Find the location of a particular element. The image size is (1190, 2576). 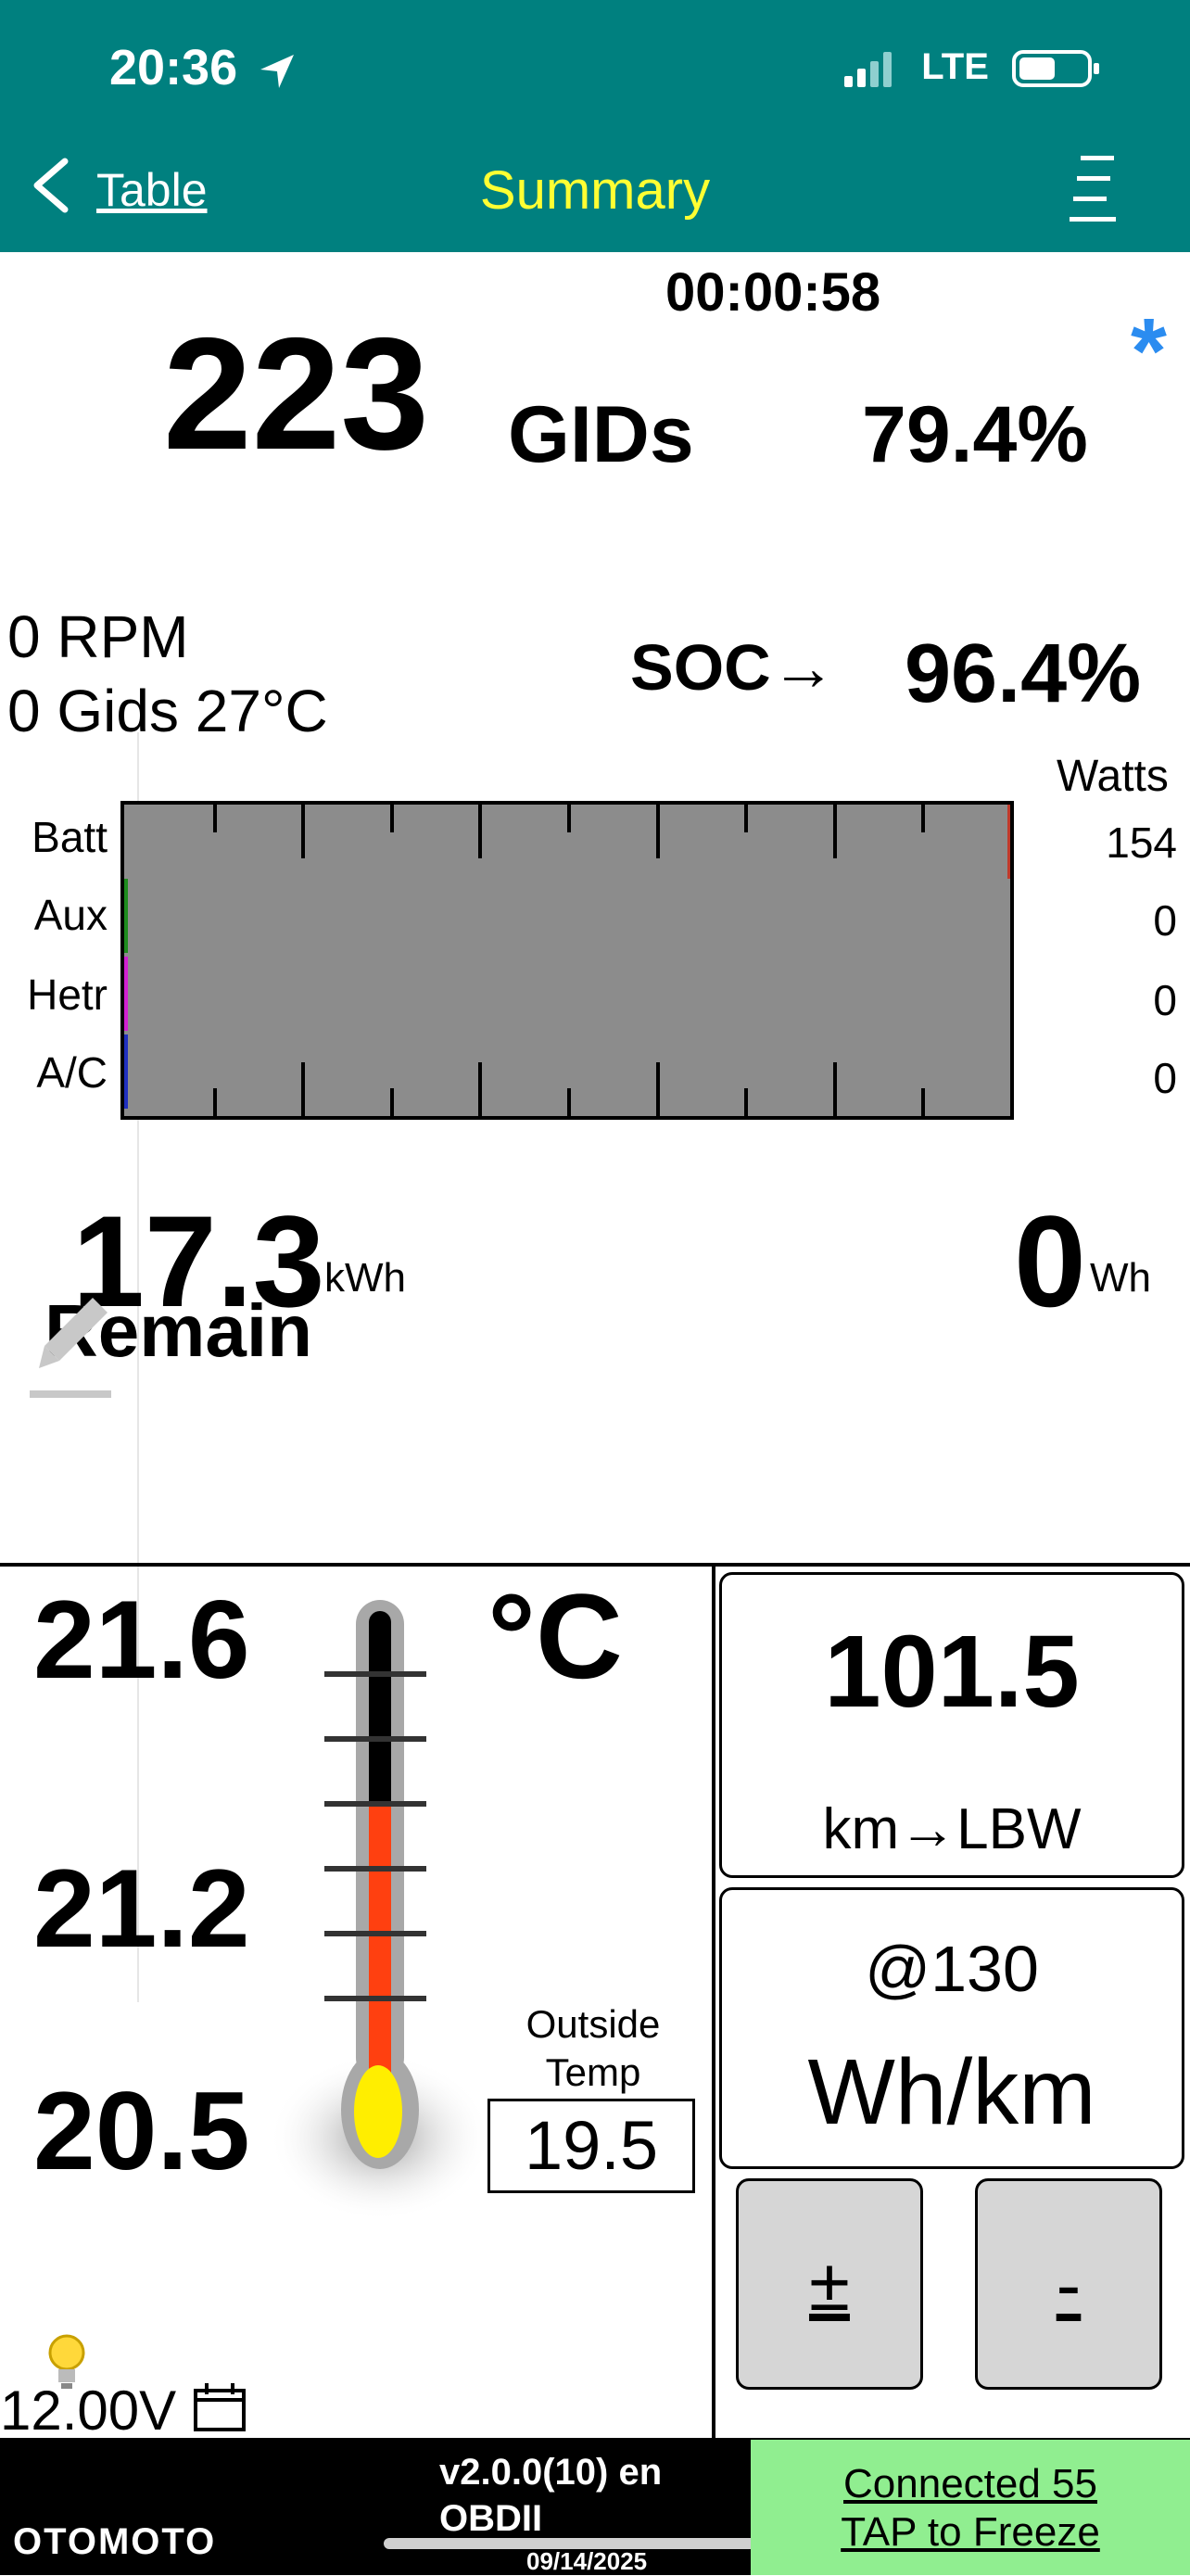

ac-bar-marker is located at coordinates (126, 1072).